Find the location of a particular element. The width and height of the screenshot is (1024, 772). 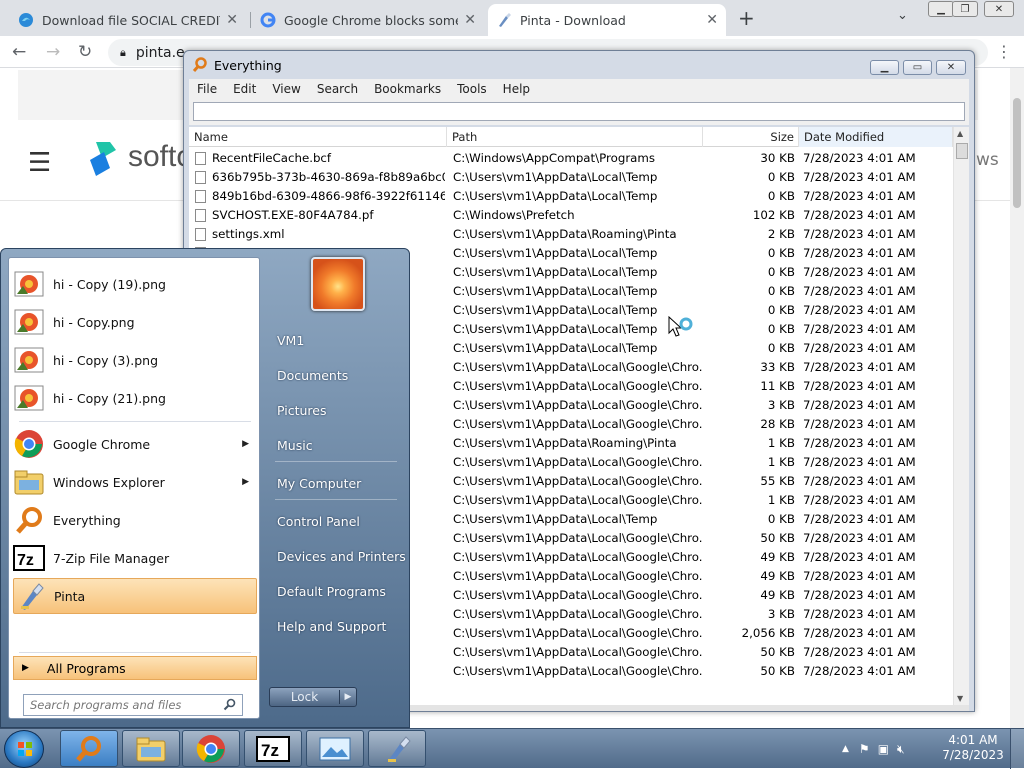

scroll-down-icon: ▼ is located at coordinates (960, 698).